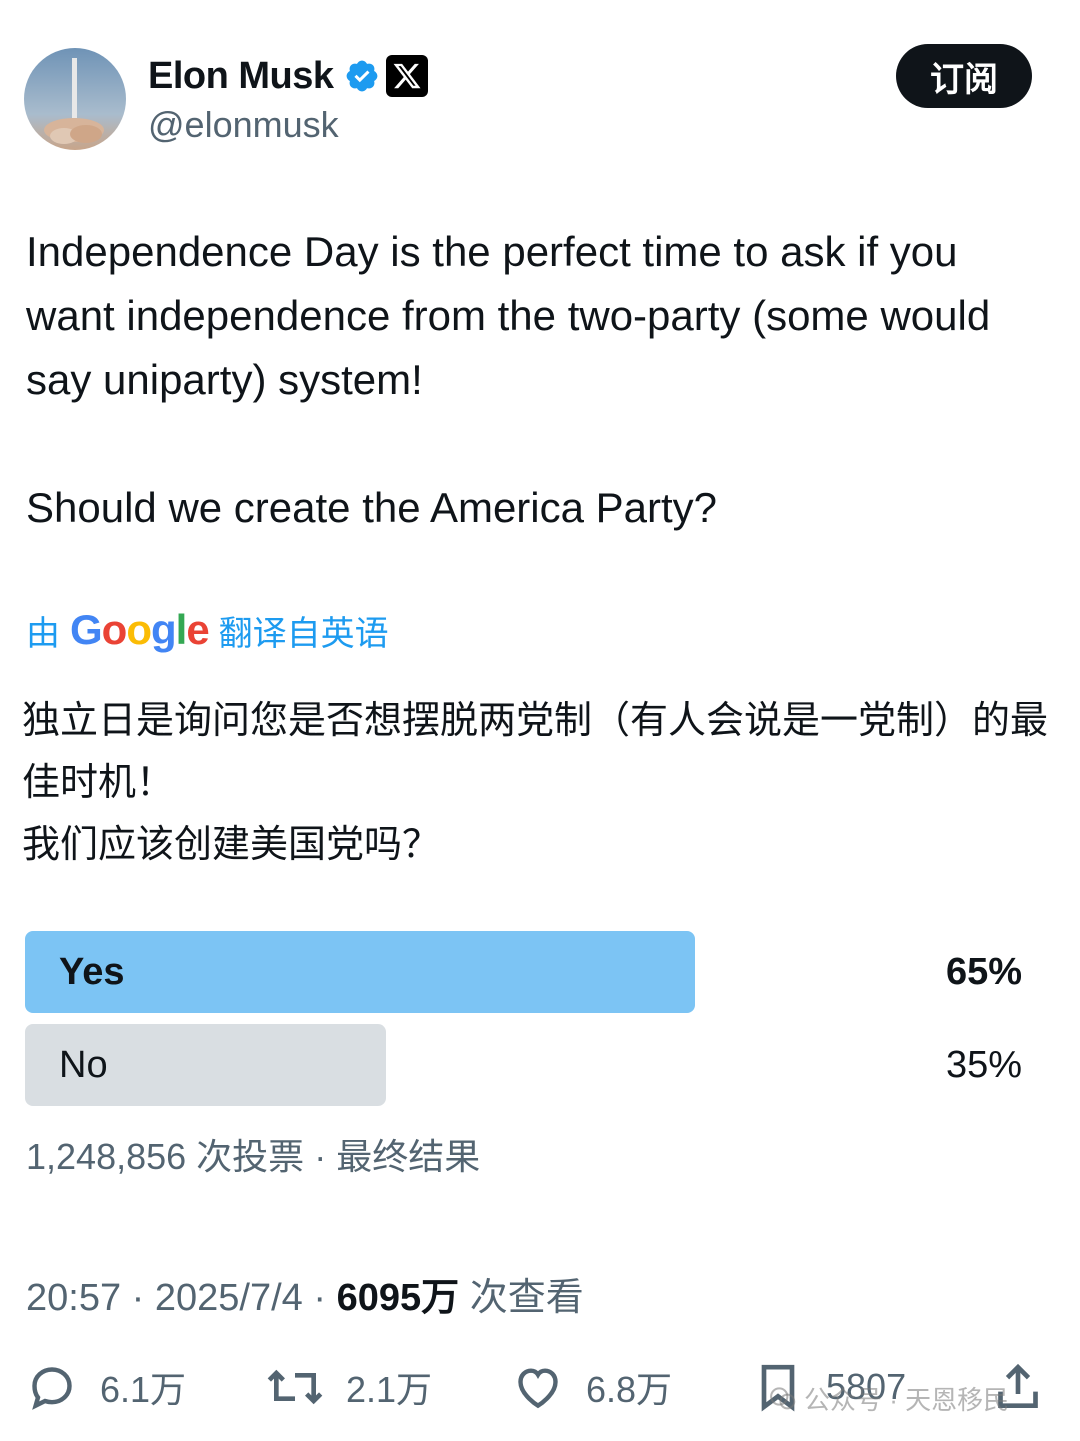 This screenshot has width=1080, height=1441. I want to click on poll-option-yes-percent: 65%, so click(983, 971).